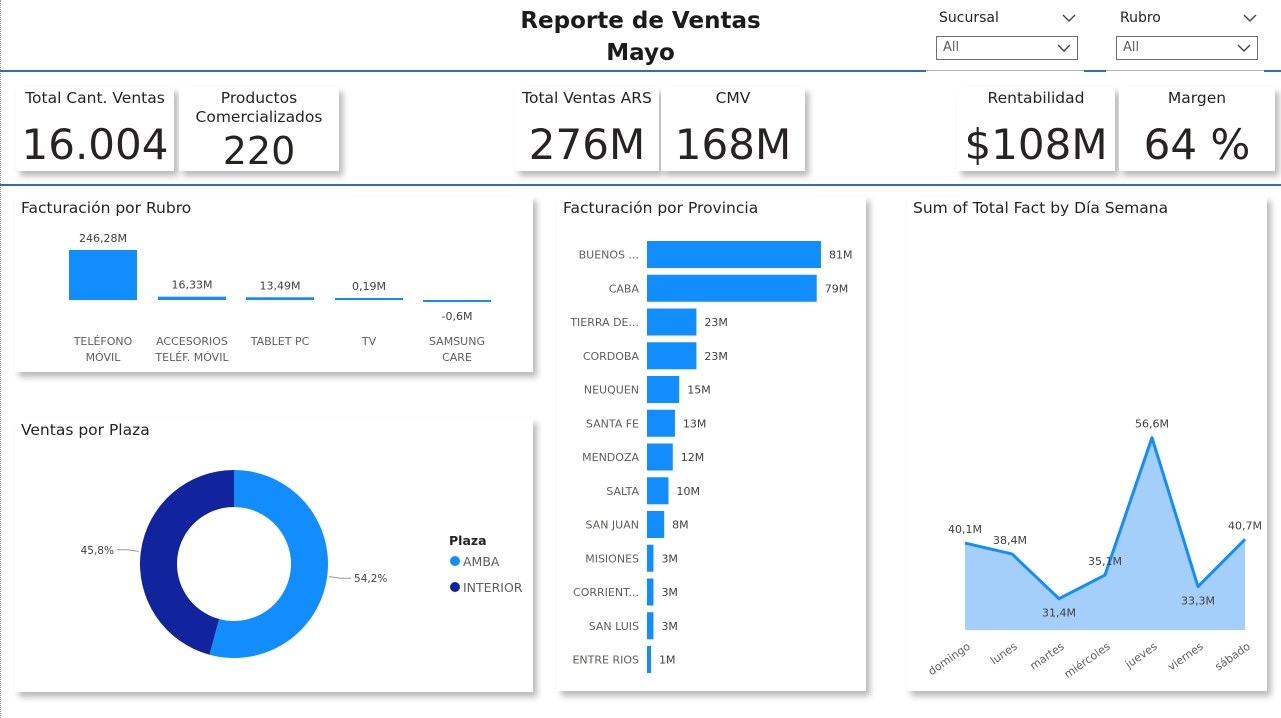 This screenshot has height=718, width=1281. I want to click on data-label: 10M, so click(687, 491).